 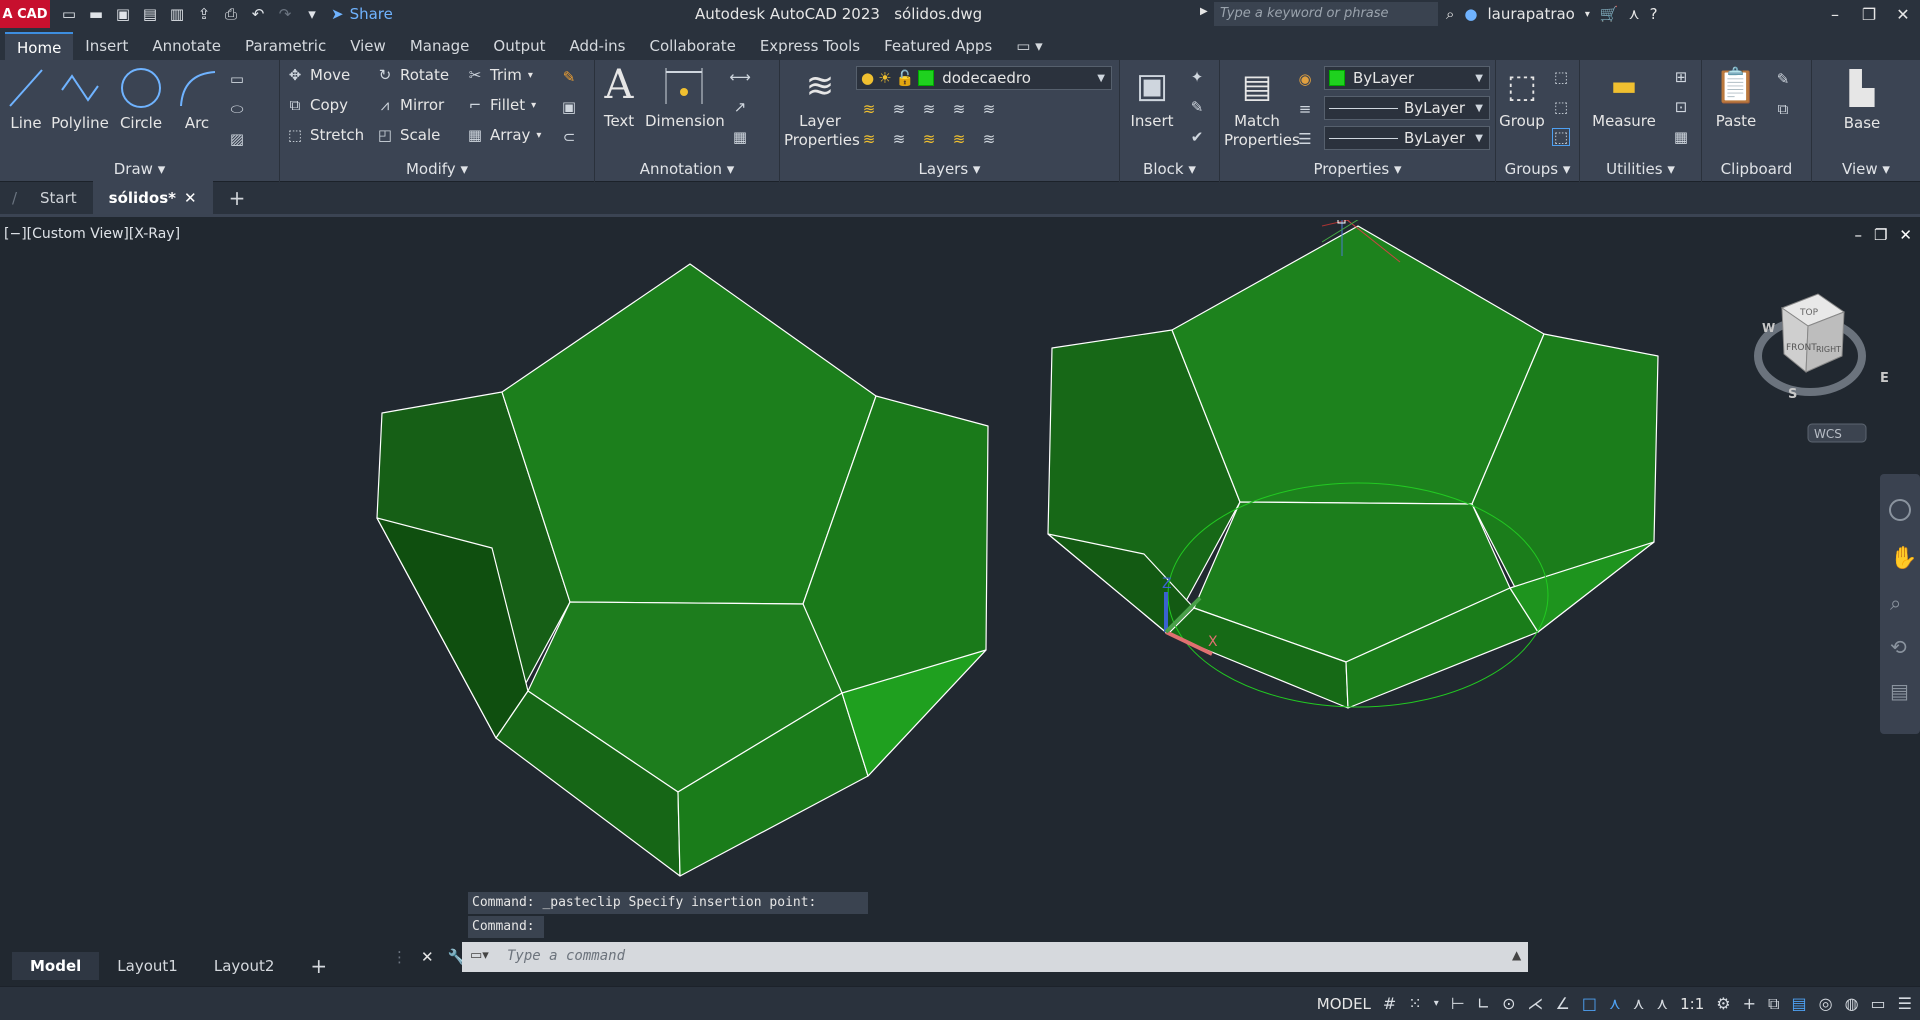 What do you see at coordinates (1878, 1003) in the screenshot?
I see `clean-screen-icon: ▭` at bounding box center [1878, 1003].